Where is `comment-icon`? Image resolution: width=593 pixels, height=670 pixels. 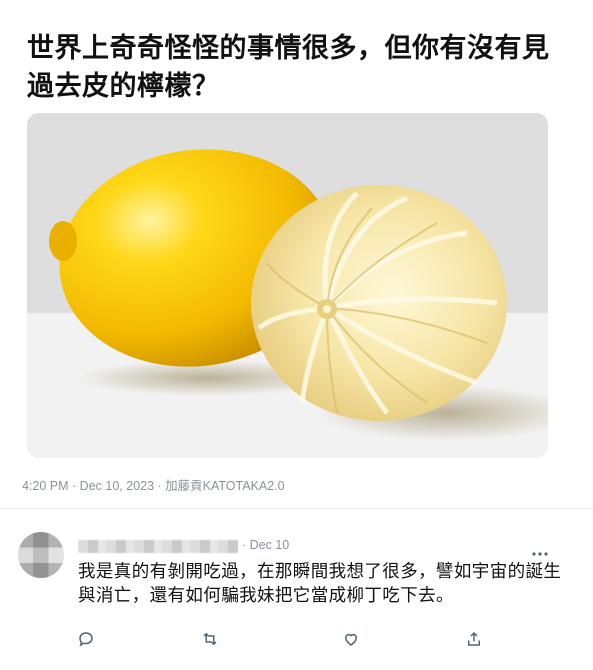
comment-icon is located at coordinates (86, 639).